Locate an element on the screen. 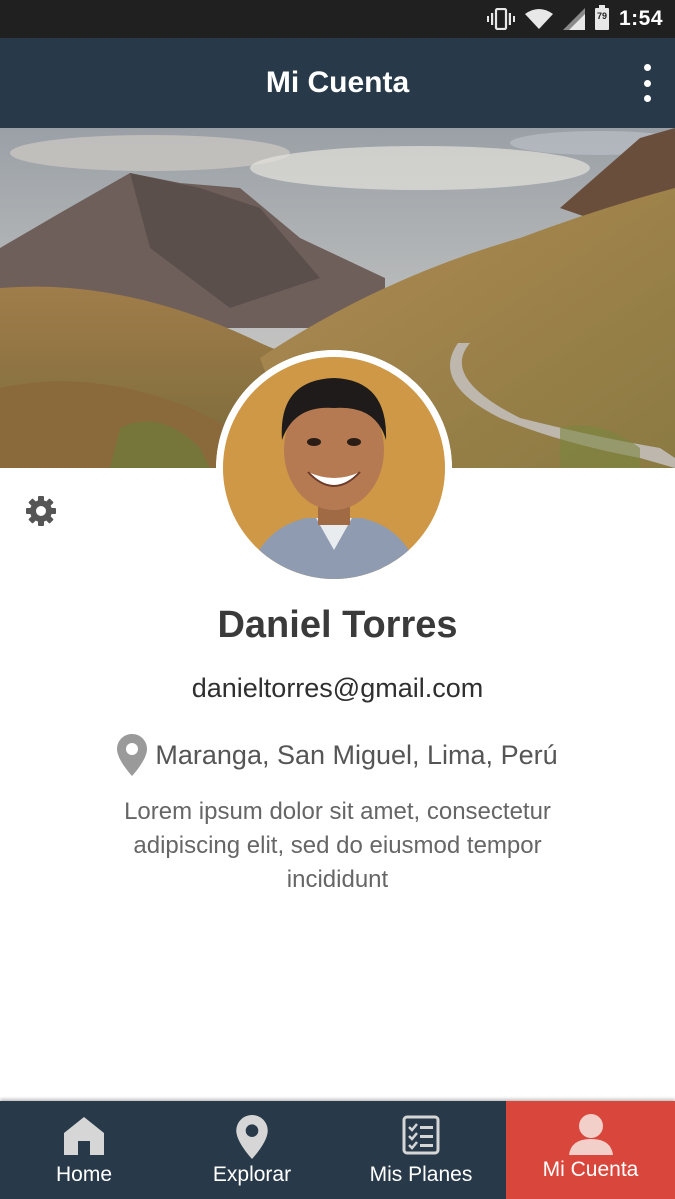 This screenshot has width=675, height=1199. gear-icon is located at coordinates (41, 511).